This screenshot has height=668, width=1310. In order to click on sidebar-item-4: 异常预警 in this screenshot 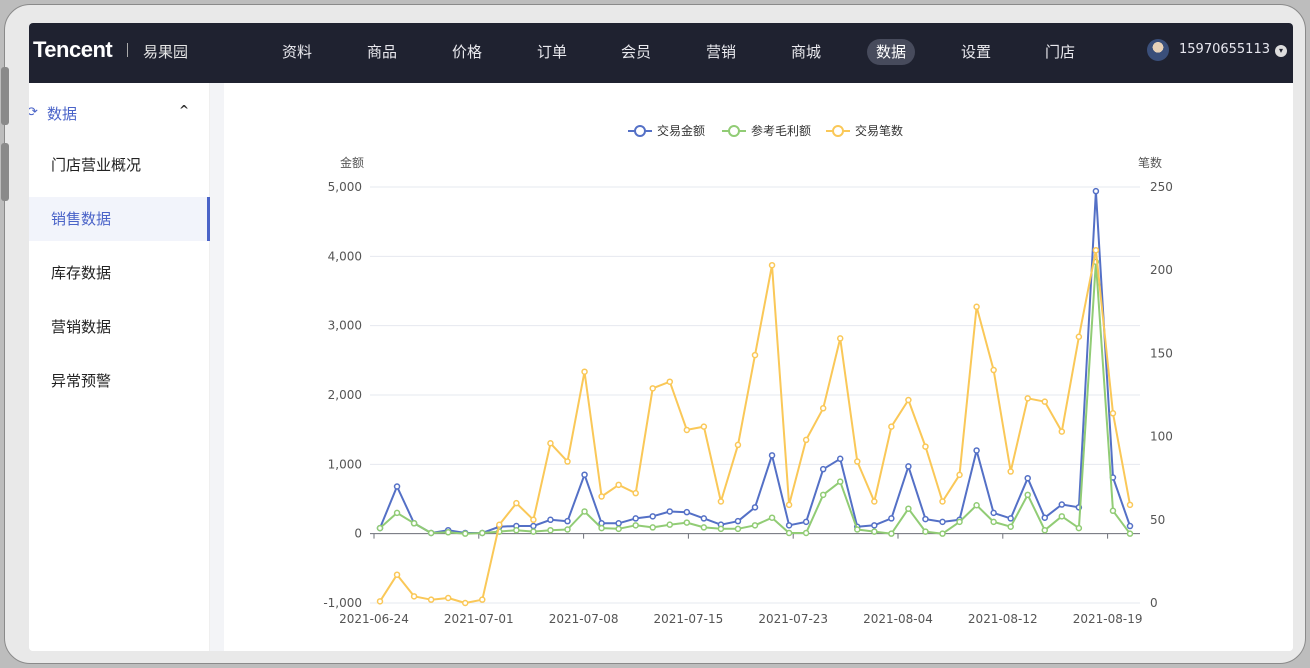, I will do `click(118, 381)`.